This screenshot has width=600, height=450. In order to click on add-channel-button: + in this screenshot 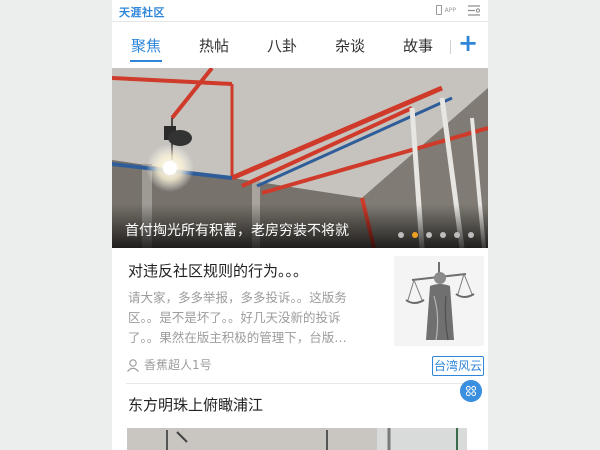, I will do `click(468, 43)`.